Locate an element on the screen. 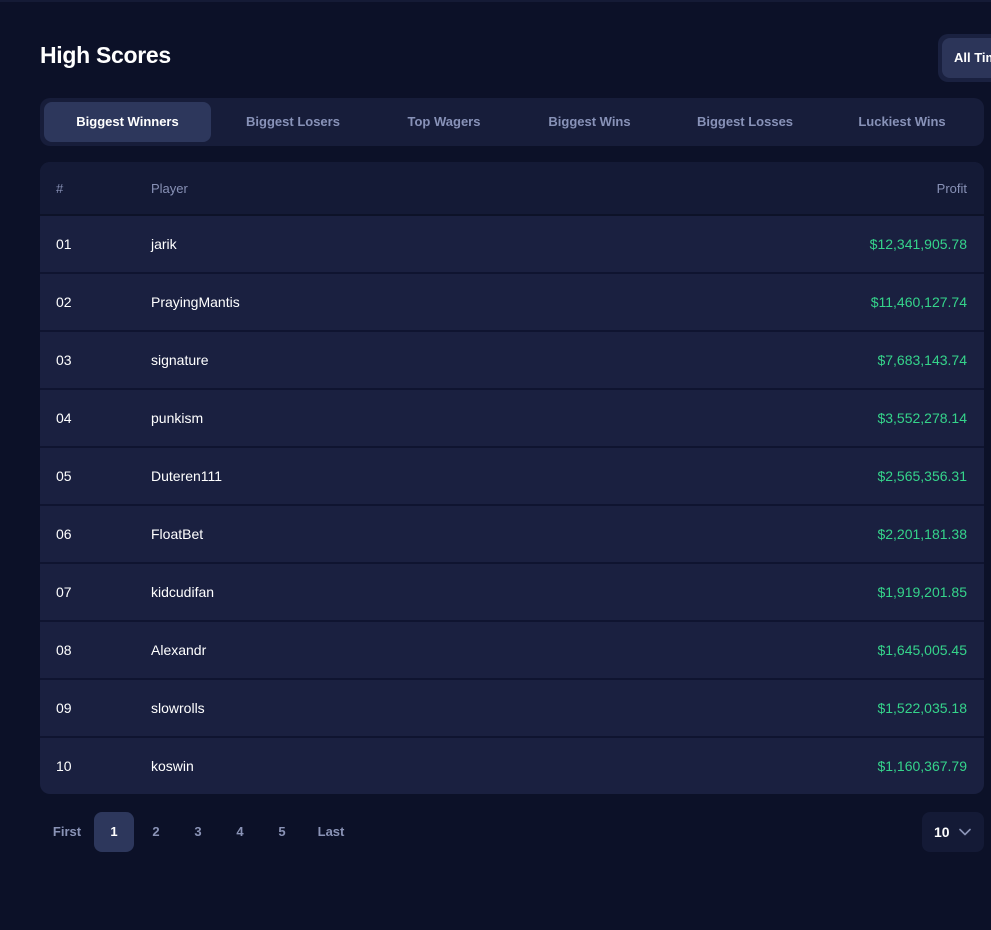 Image resolution: width=991 pixels, height=930 pixels. rank-cell: 04 is located at coordinates (64, 418).